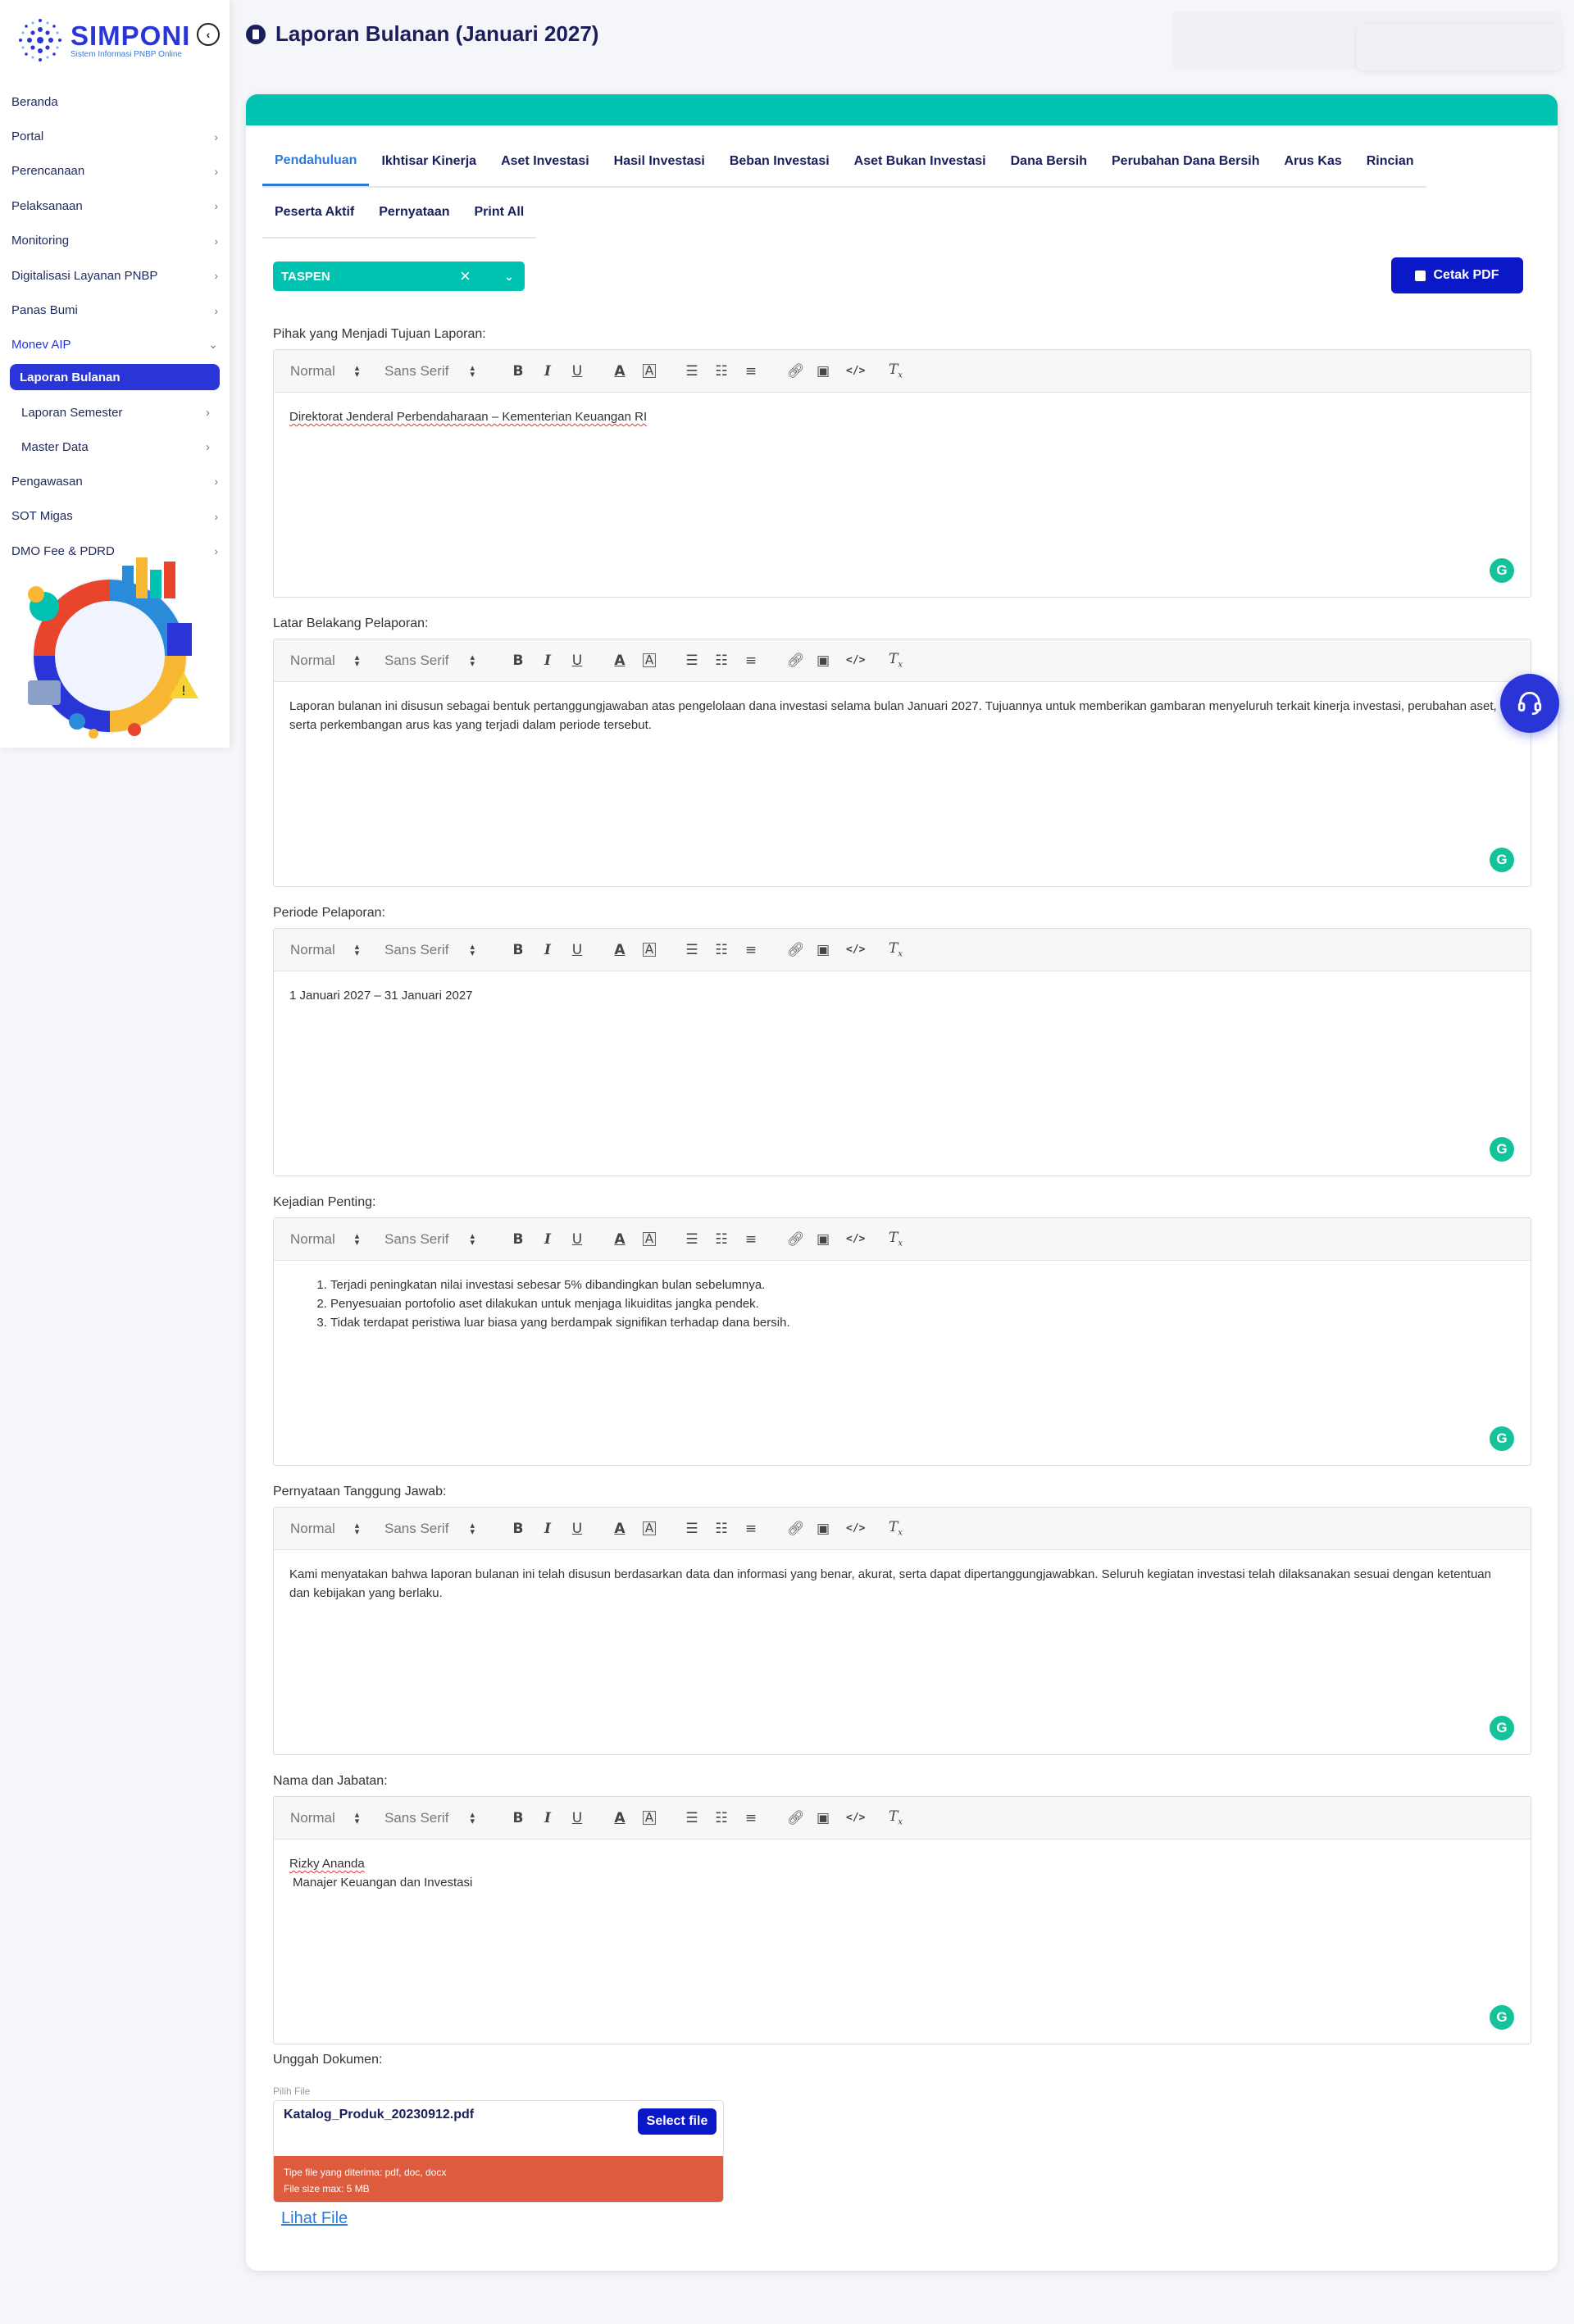 This screenshot has width=1574, height=2324. Describe the element at coordinates (1457, 275) in the screenshot. I see `print-pdf-button: Cetak PDF` at that location.